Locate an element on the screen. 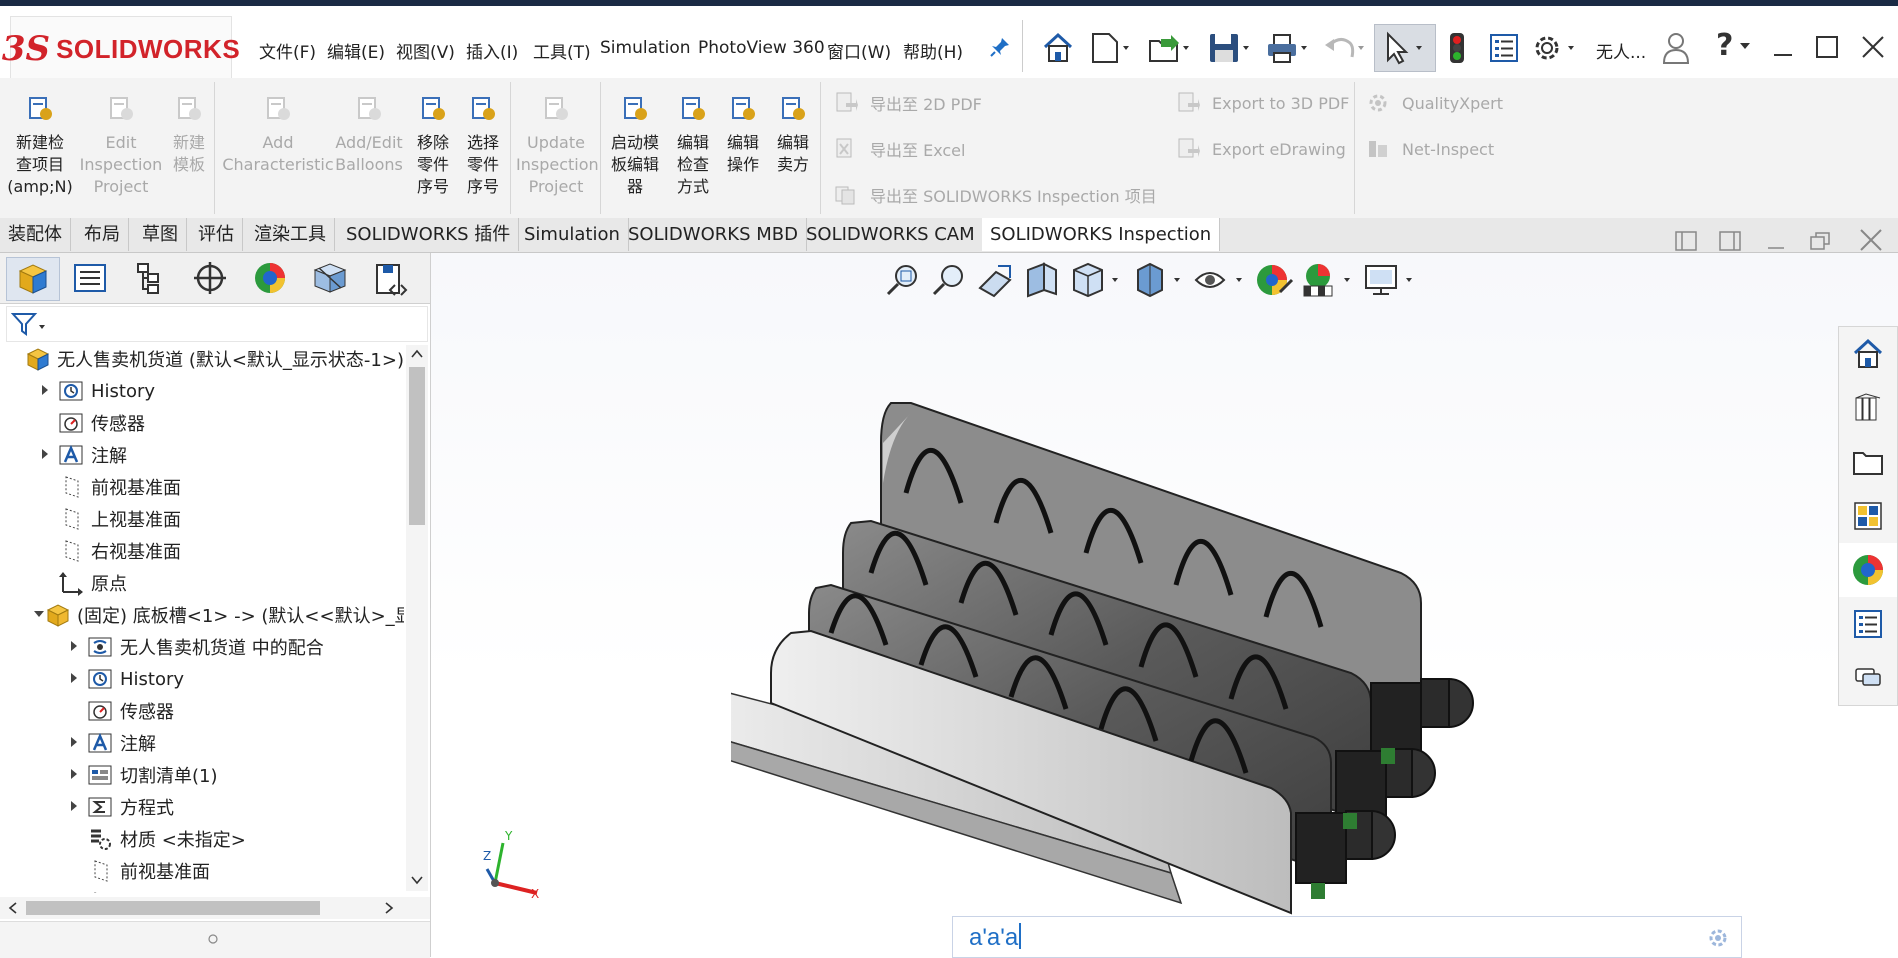  tree-horizontal-scrollbar is located at coordinates (215, 908).